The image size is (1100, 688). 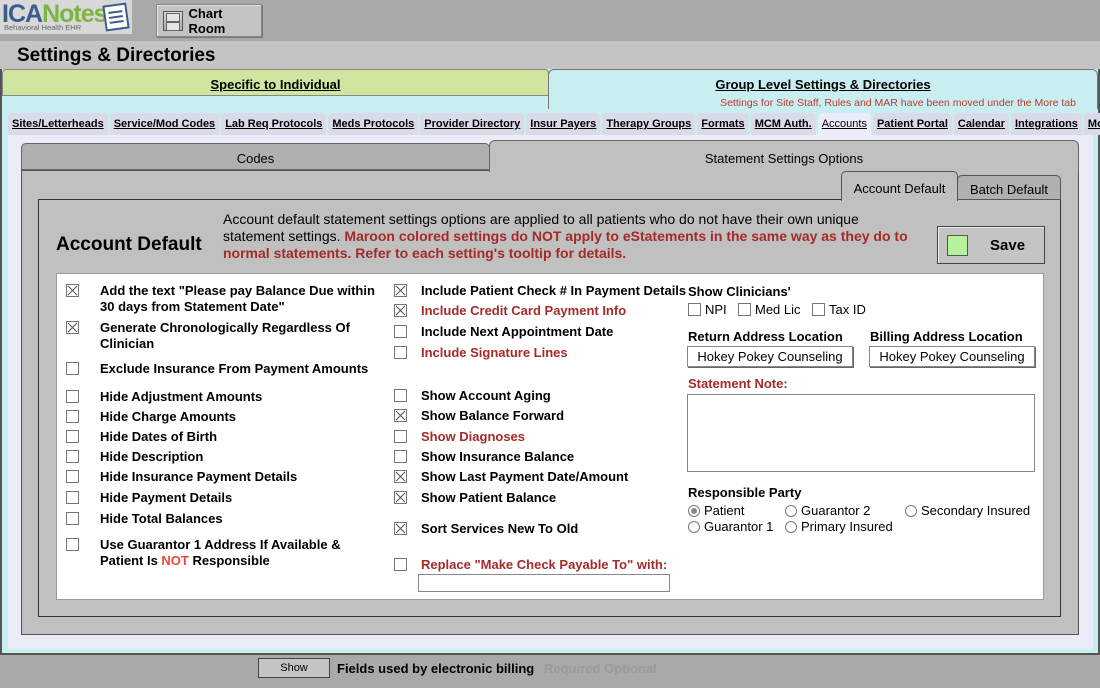 I want to click on footer-legend: Required Optional, so click(x=600, y=668).